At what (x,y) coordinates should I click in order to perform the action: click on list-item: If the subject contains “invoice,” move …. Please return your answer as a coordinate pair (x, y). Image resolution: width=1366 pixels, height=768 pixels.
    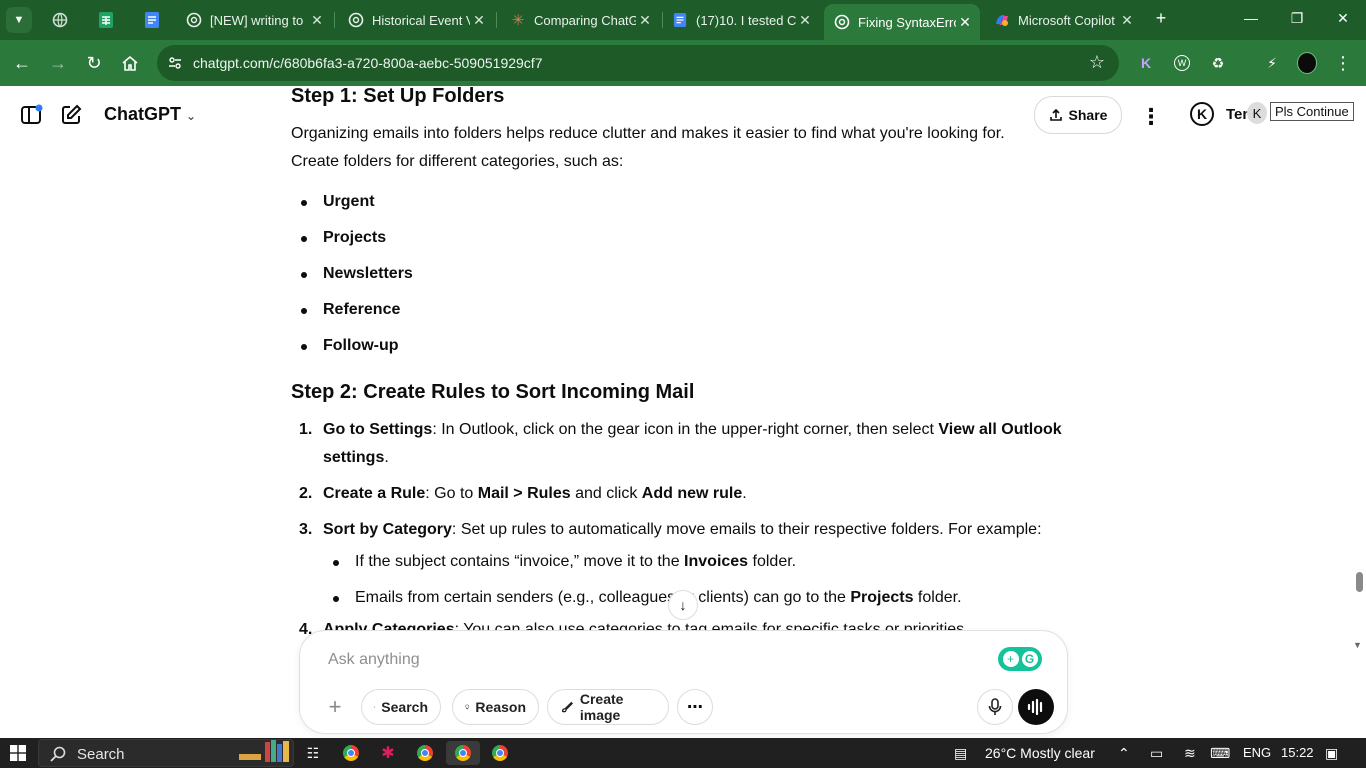
    Looking at the image, I should click on (681, 562).